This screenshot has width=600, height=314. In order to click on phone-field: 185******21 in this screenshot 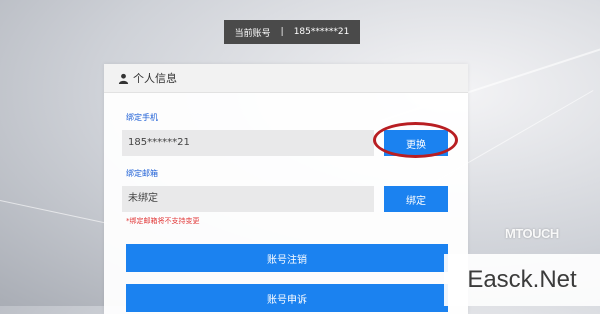, I will do `click(248, 143)`.